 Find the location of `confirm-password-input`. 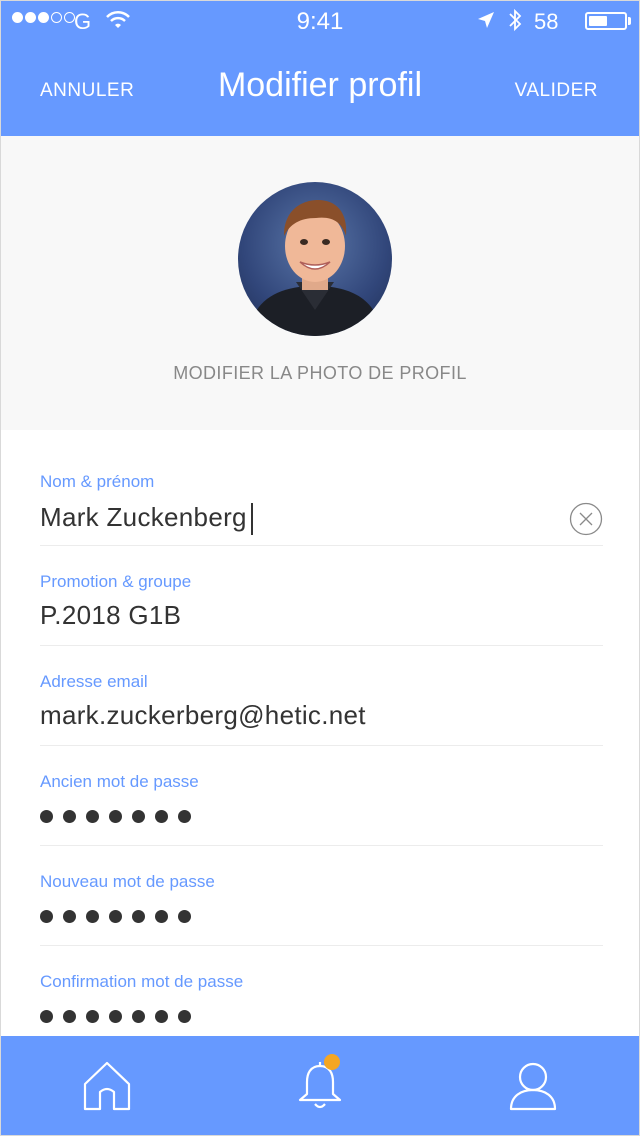

confirm-password-input is located at coordinates (120, 1016).